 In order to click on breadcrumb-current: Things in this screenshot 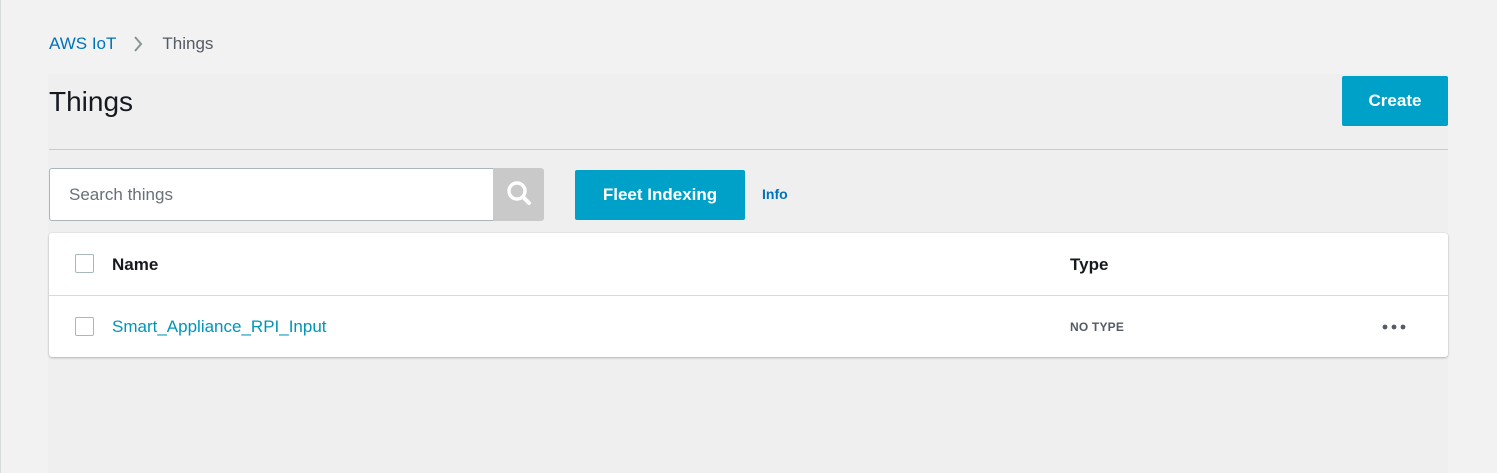, I will do `click(188, 43)`.